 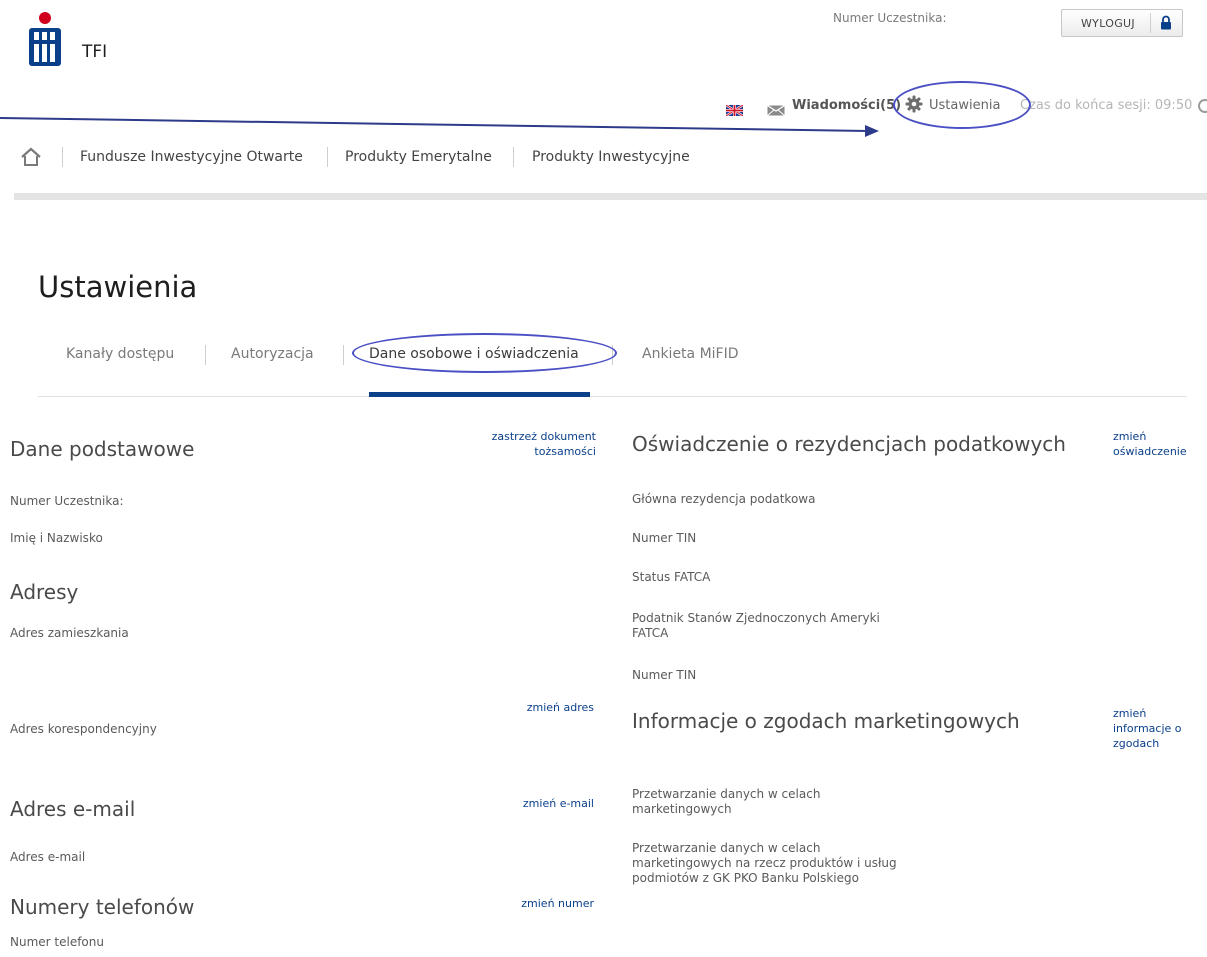 I want to click on participant-number-field: Numer Uczestnika:, so click(x=67, y=501).